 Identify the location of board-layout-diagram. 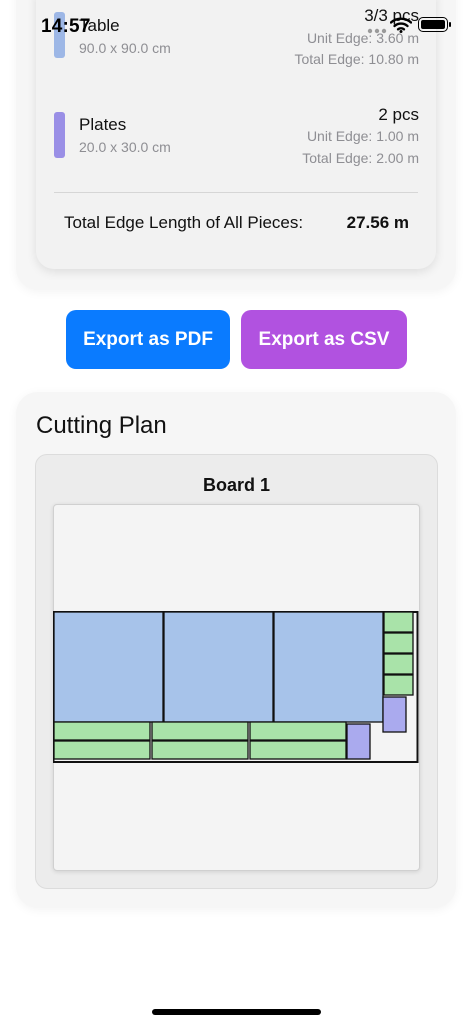
(236, 687).